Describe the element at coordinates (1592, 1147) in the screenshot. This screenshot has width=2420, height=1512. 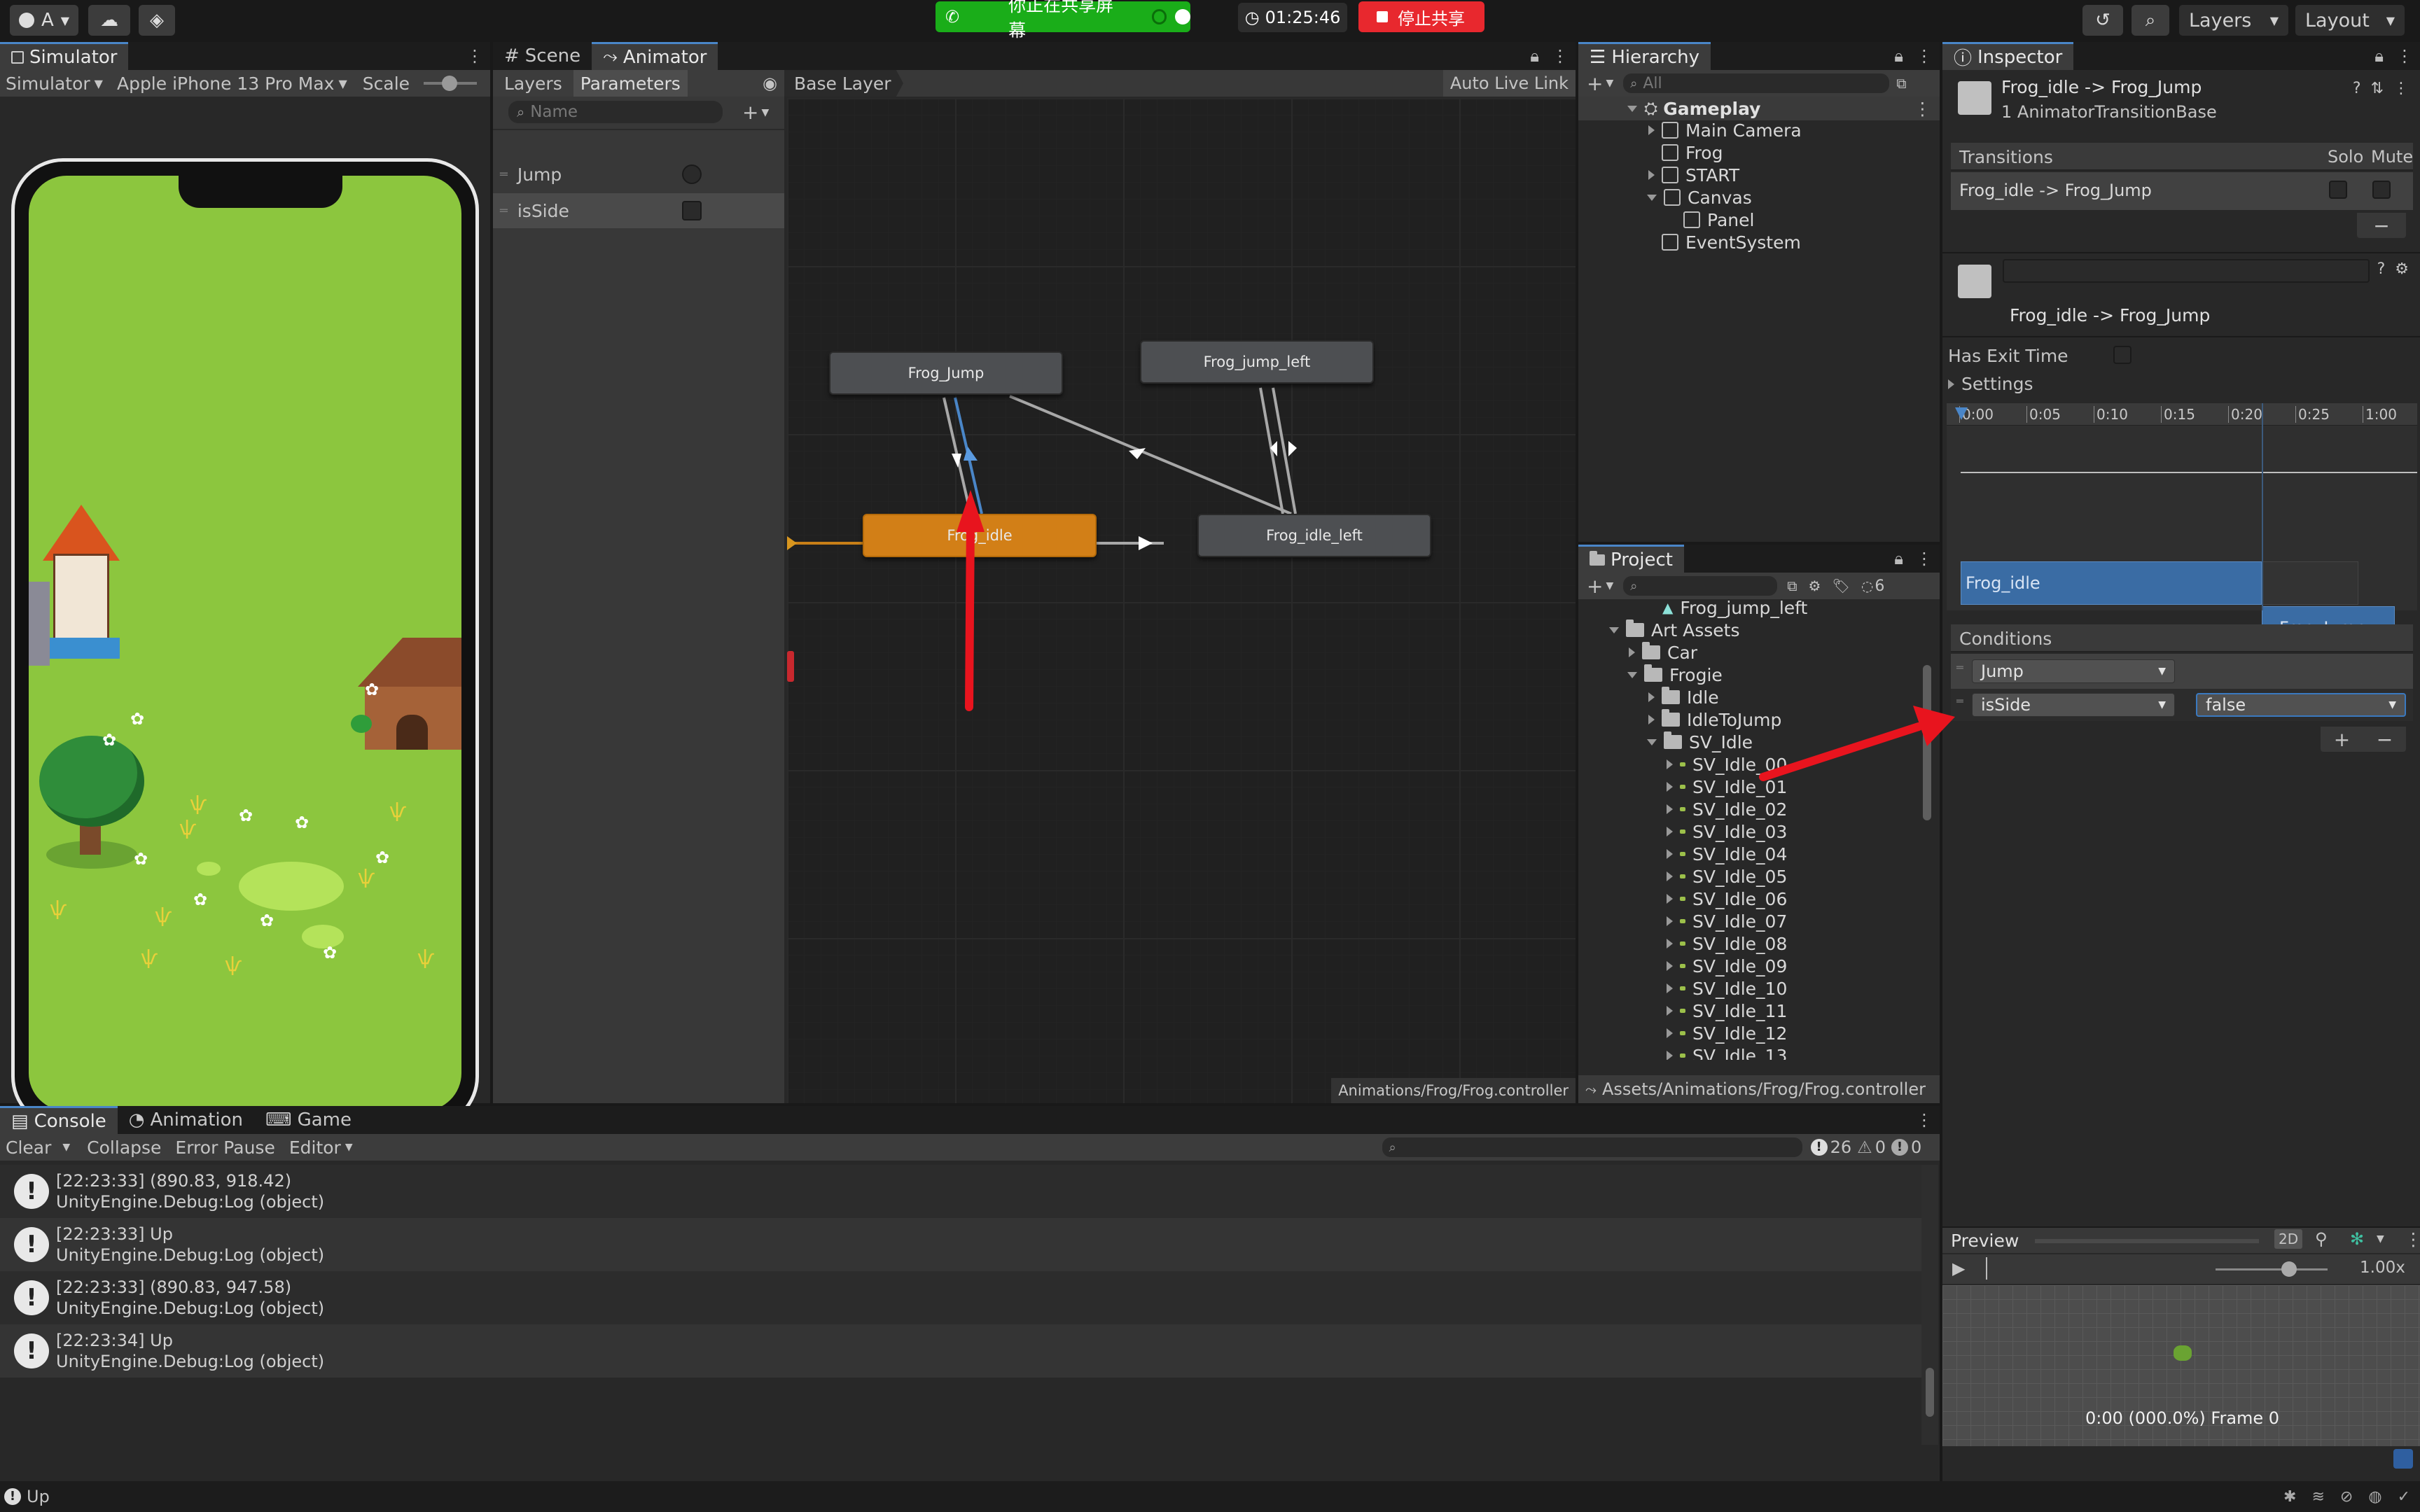
I see `console-search: ⌕` at that location.